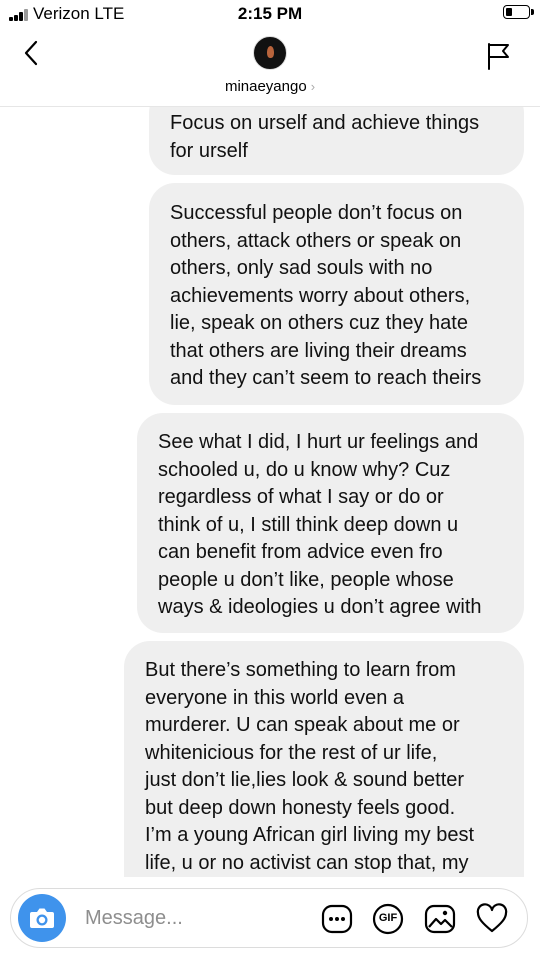 The height and width of the screenshot is (960, 540). I want to click on message-line: others, attack others or speak on, so click(316, 240).